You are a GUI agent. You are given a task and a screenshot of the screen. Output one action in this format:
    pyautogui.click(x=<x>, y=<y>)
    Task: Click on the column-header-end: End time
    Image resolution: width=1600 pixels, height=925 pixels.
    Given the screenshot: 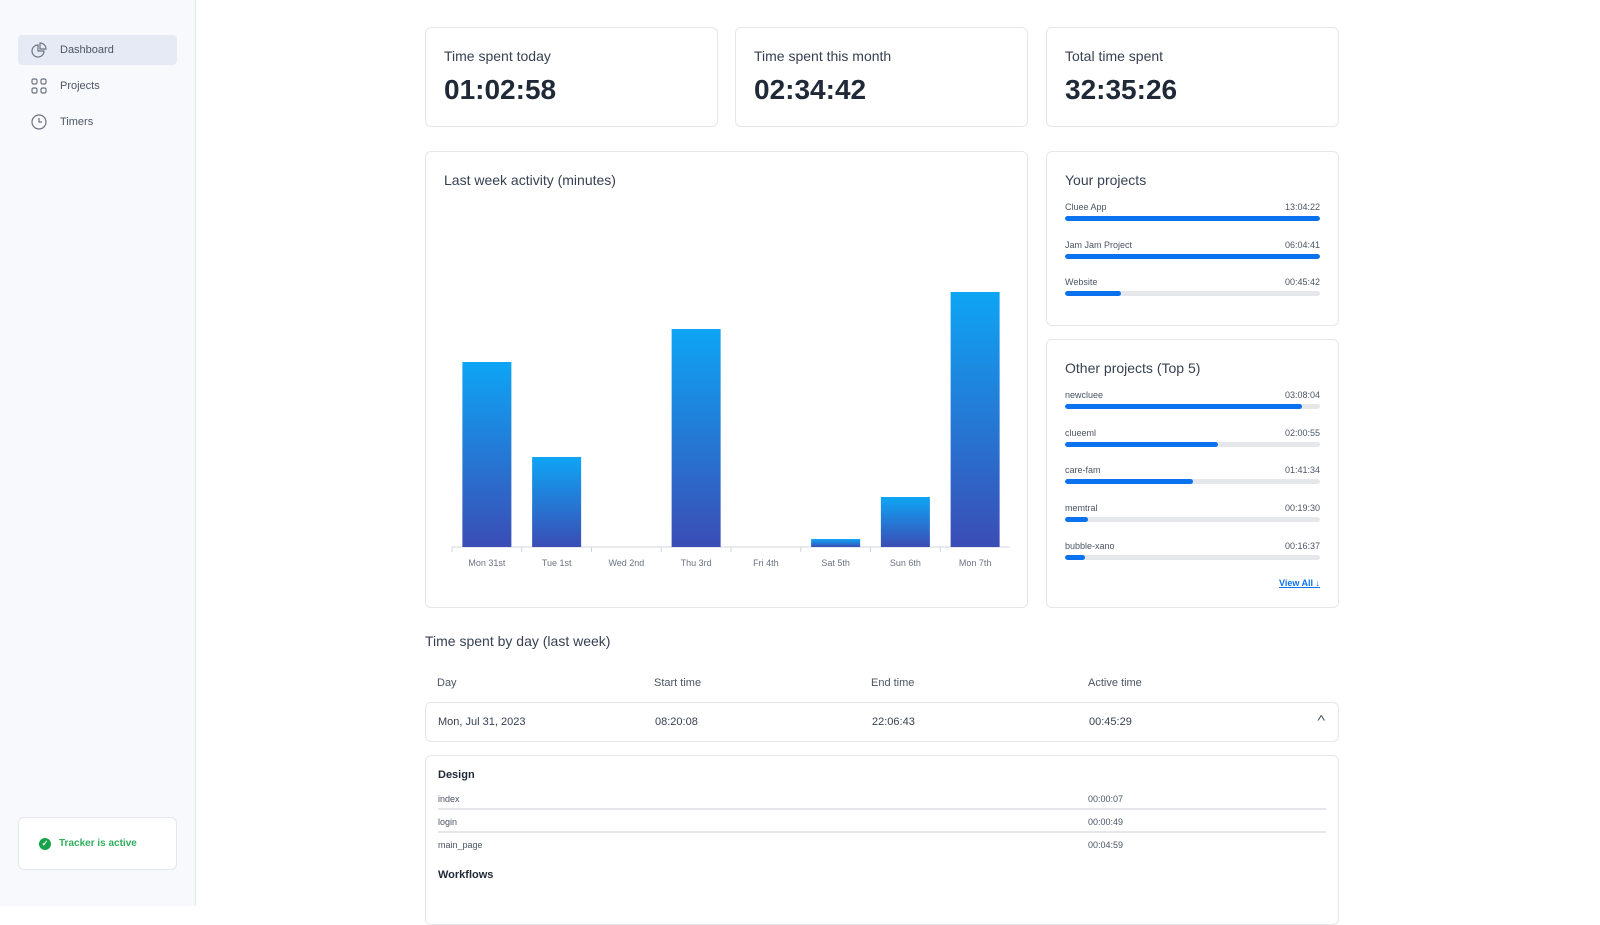 What is the action you would take?
    pyautogui.click(x=893, y=683)
    